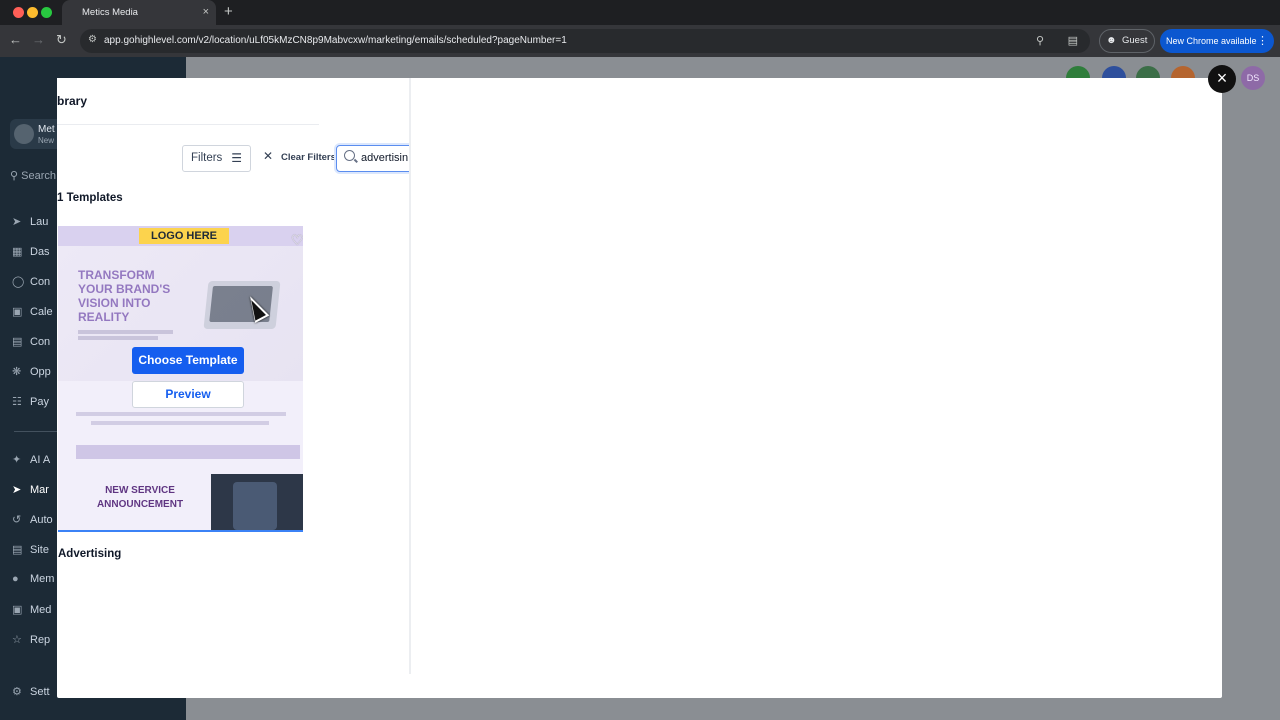 The image size is (1280, 720). Describe the element at coordinates (17, 610) in the screenshot. I see `media-icon: ▣` at that location.